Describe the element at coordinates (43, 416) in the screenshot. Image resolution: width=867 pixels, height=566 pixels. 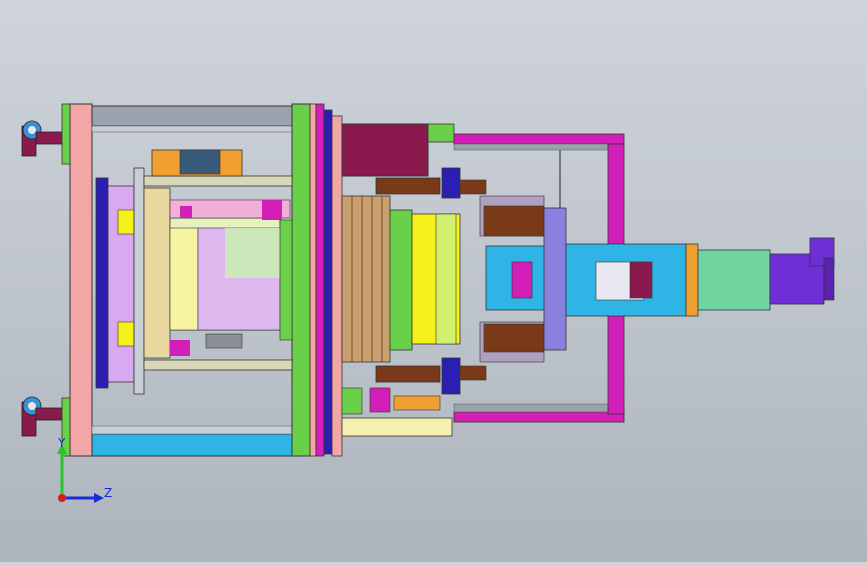
I see `caster-wheel-bottom` at that location.